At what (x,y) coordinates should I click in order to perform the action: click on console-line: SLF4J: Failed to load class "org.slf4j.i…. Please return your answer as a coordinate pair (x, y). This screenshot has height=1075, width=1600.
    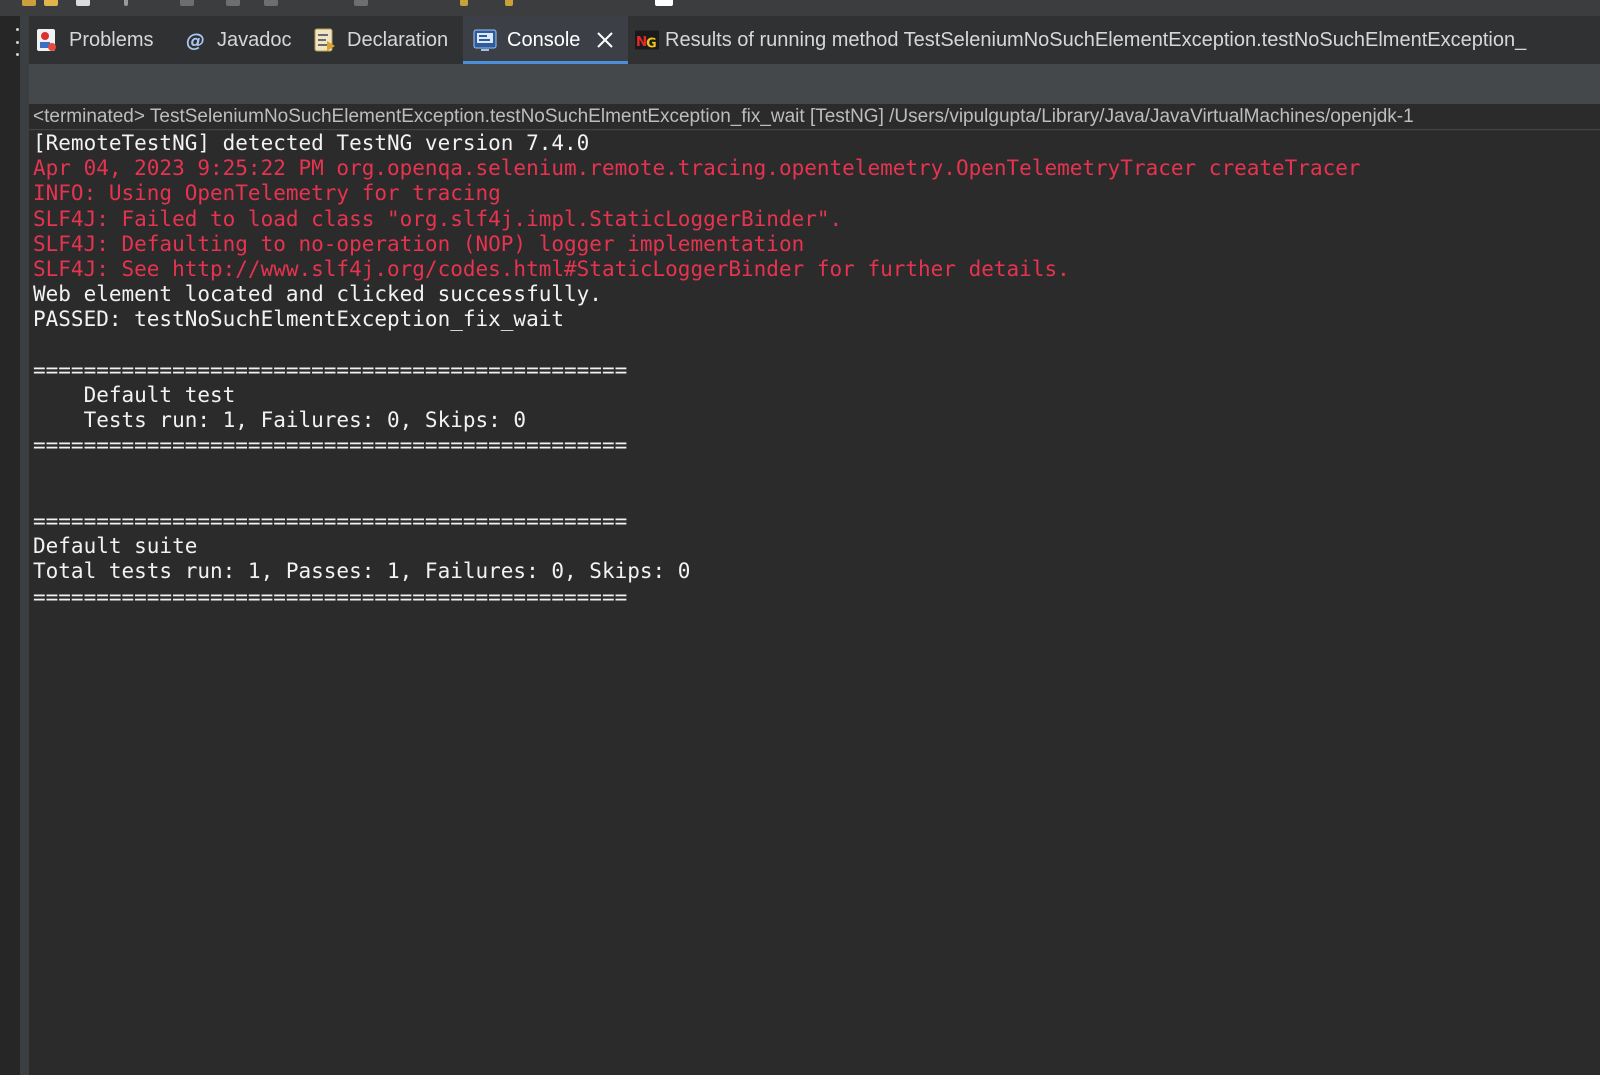
    Looking at the image, I should click on (438, 218).